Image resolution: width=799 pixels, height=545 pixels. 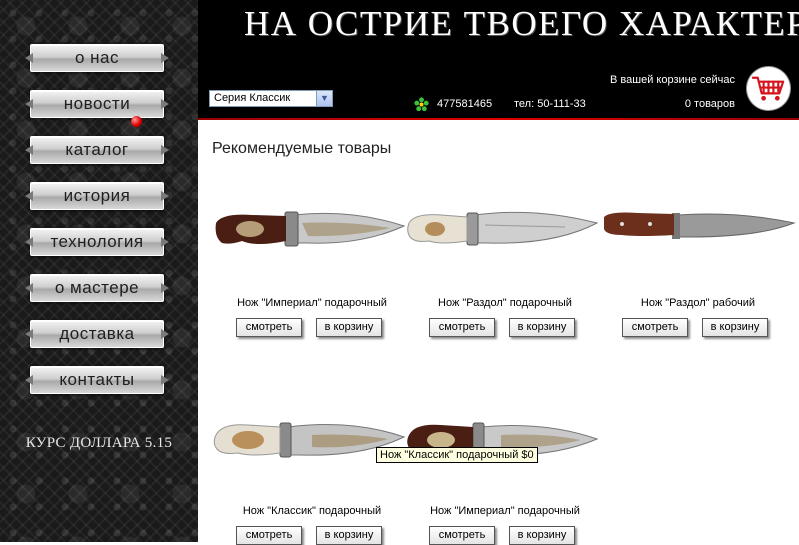 I want to click on cart-count: 0 товаров, so click(x=710, y=104).